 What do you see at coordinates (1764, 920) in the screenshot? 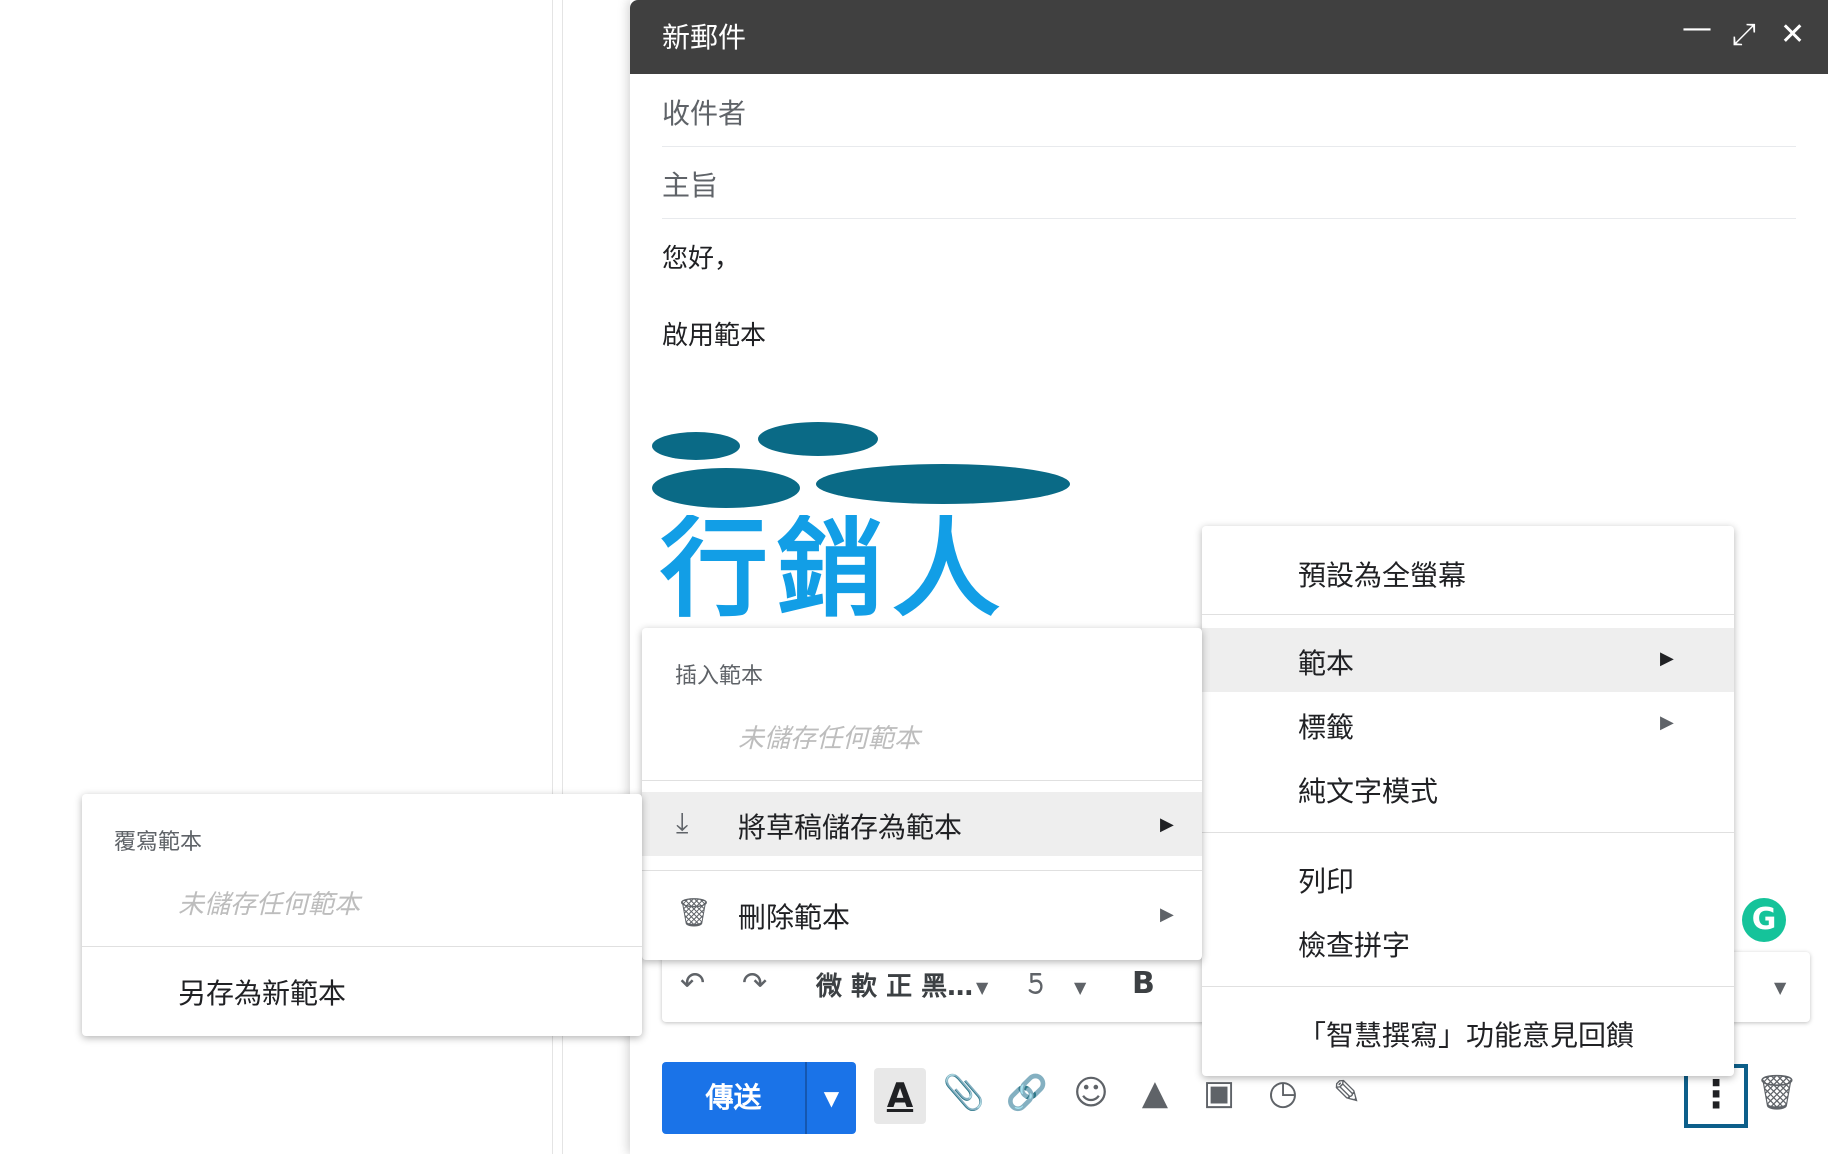
I see `grammarly-icon: G` at bounding box center [1764, 920].